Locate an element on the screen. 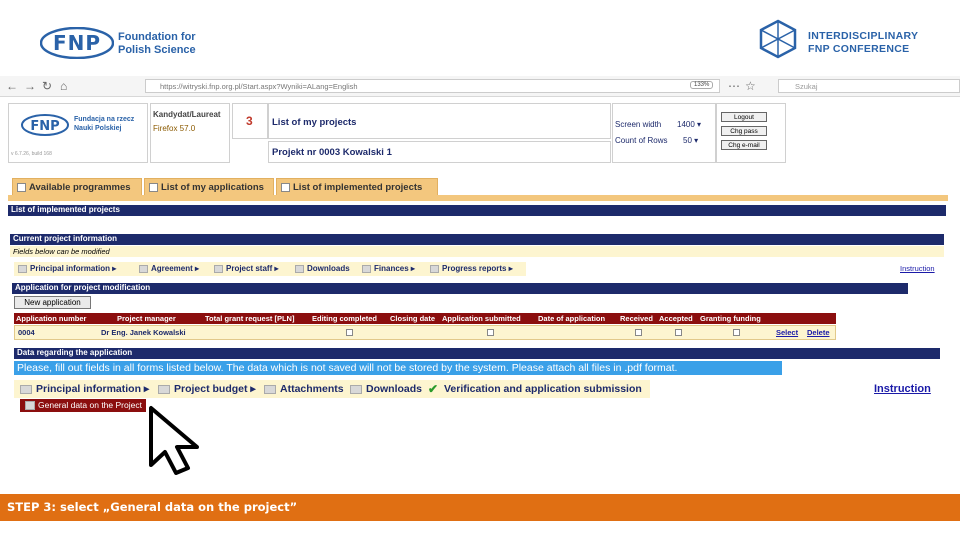 The height and width of the screenshot is (540, 960). col-received: Received is located at coordinates (636, 318).